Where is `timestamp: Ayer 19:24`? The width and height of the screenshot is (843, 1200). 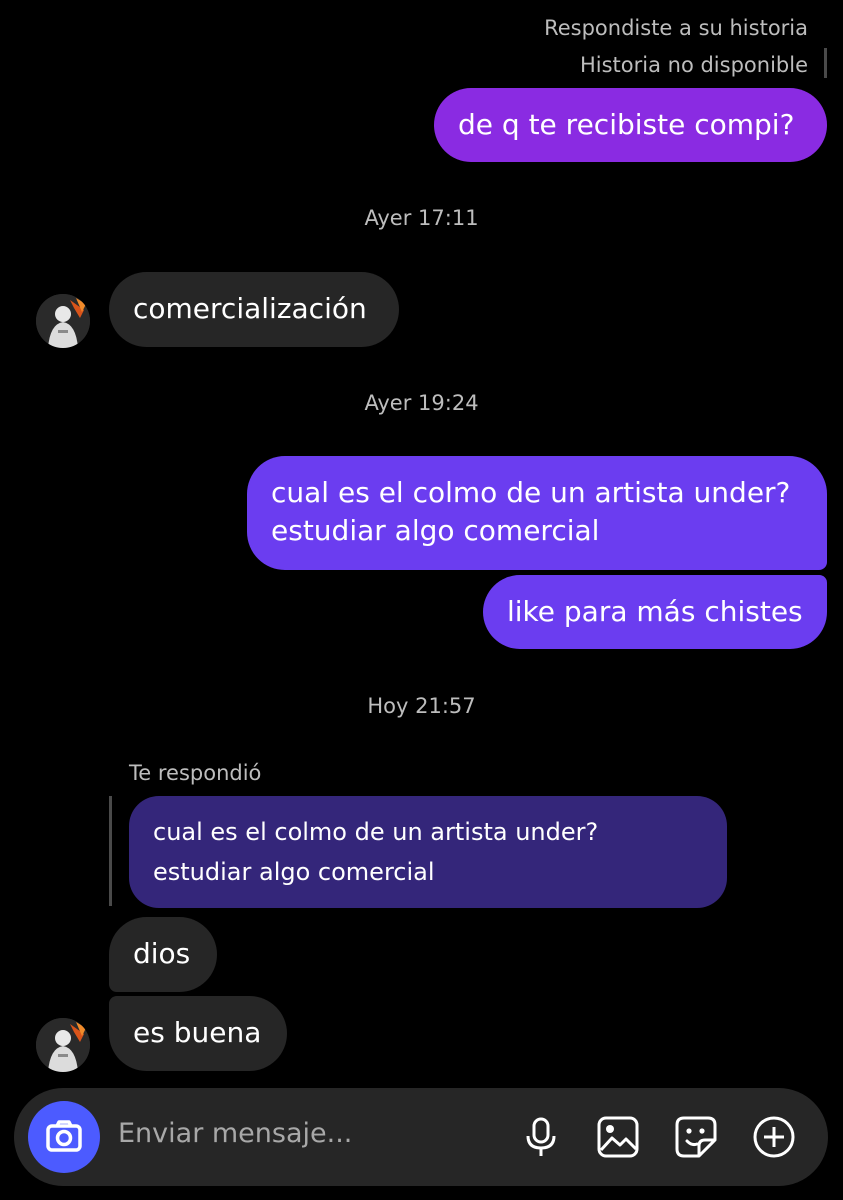 timestamp: Ayer 19:24 is located at coordinates (421, 403).